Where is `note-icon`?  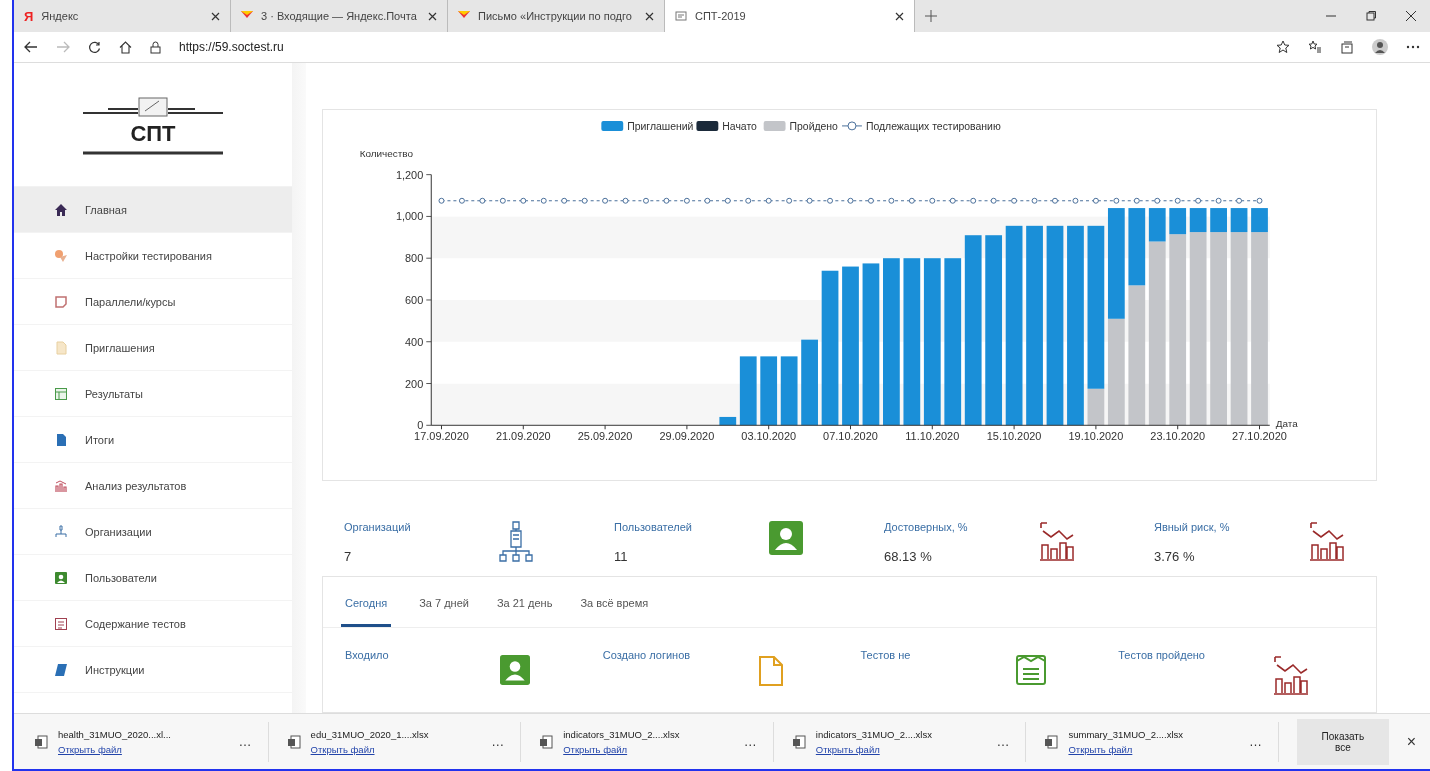 note-icon is located at coordinates (61, 301).